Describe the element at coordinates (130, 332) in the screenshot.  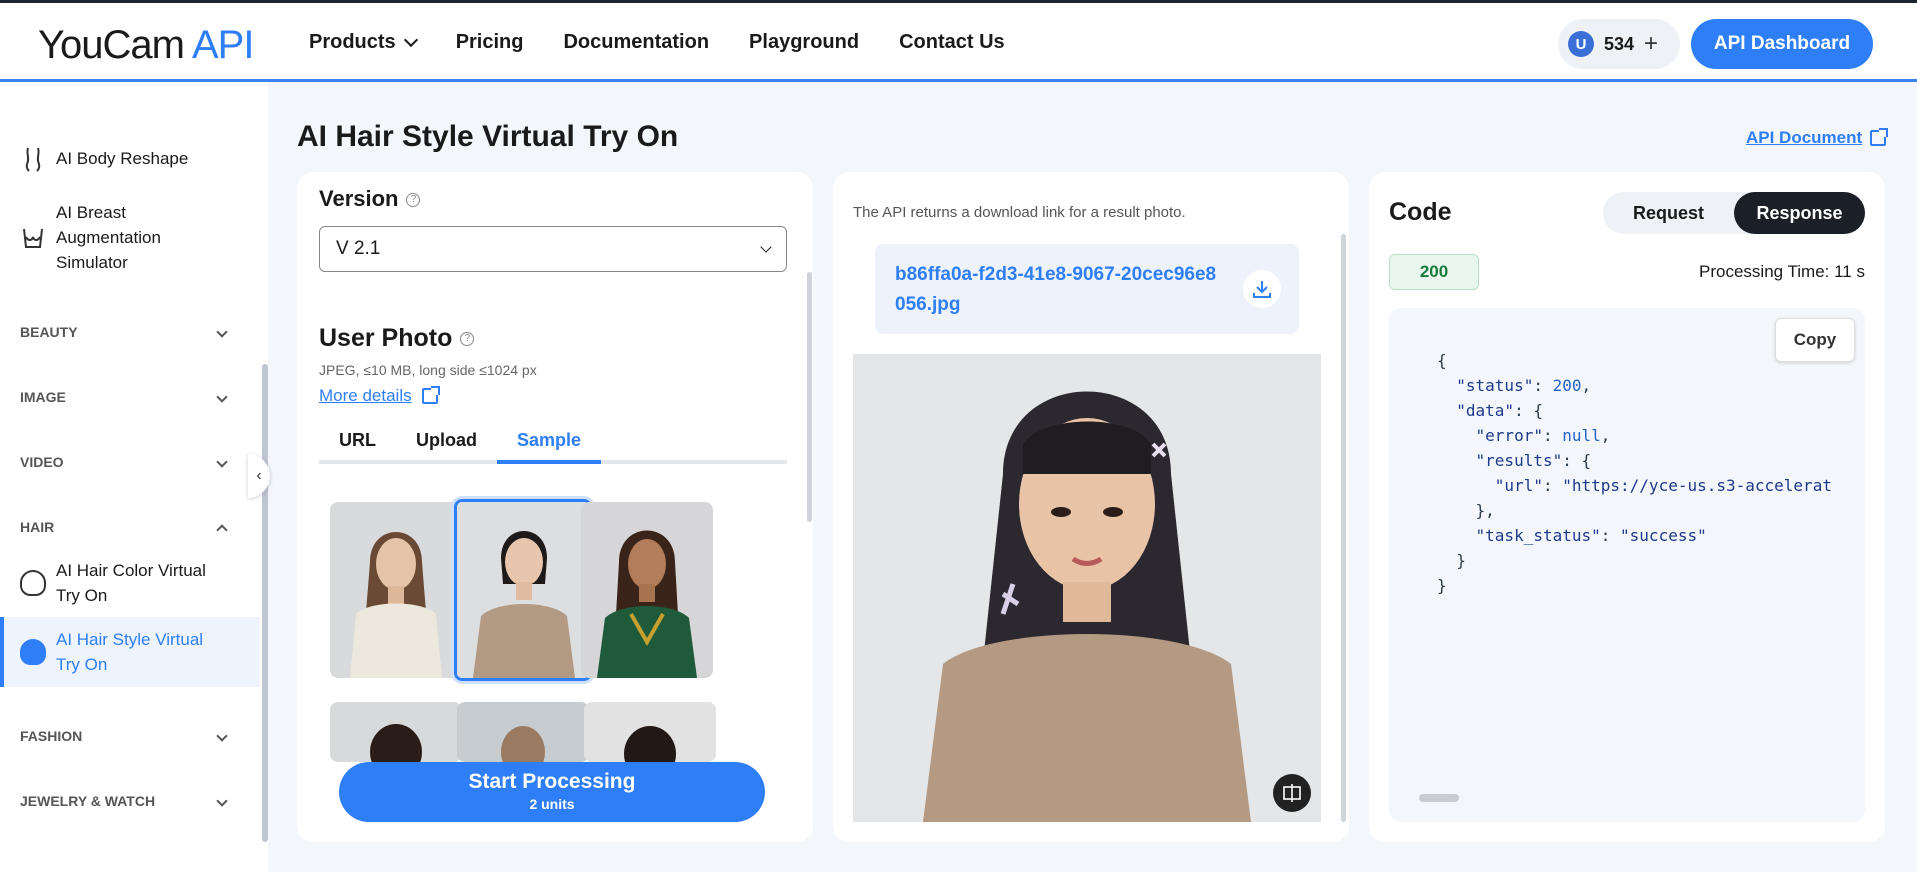
I see `section-beauty: BEAUTY` at that location.